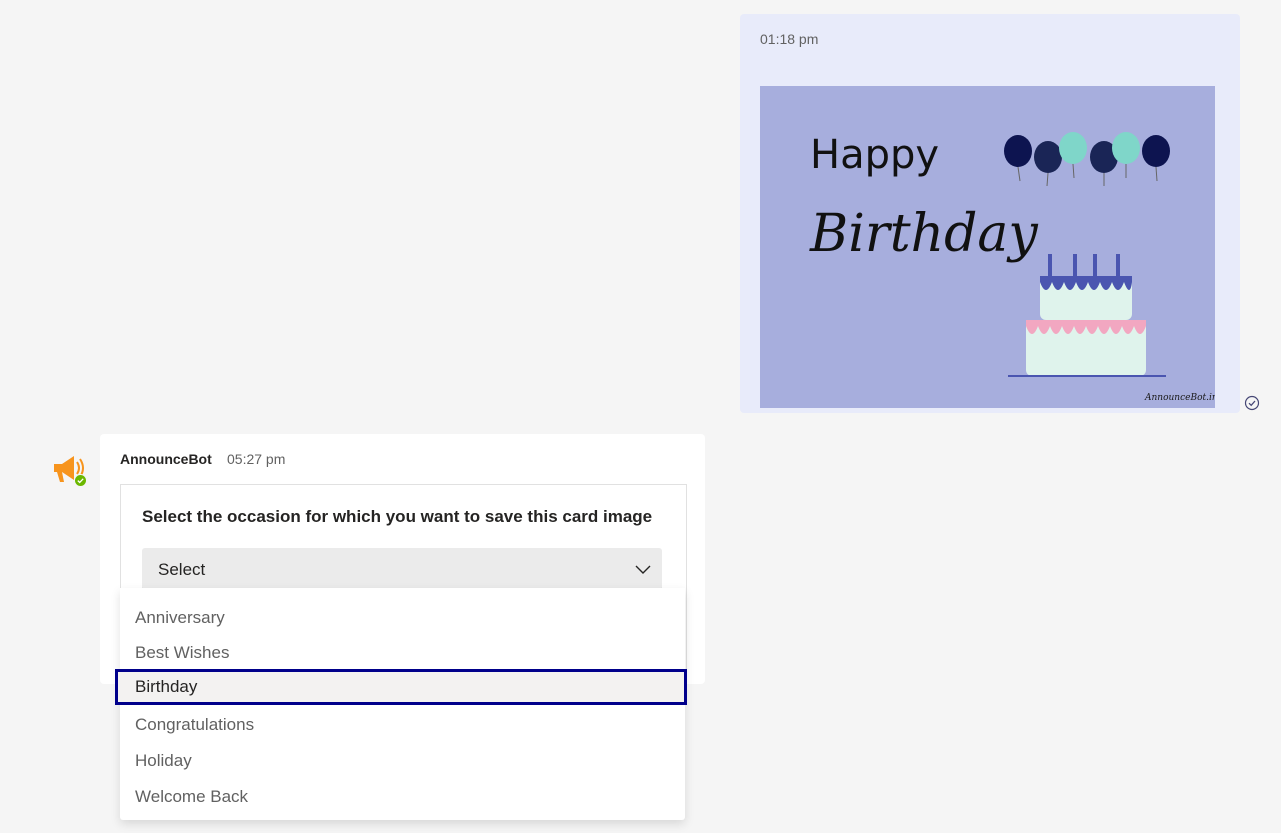 The width and height of the screenshot is (1281, 833). Describe the element at coordinates (402, 761) in the screenshot. I see `option-holiday: Holiday` at that location.